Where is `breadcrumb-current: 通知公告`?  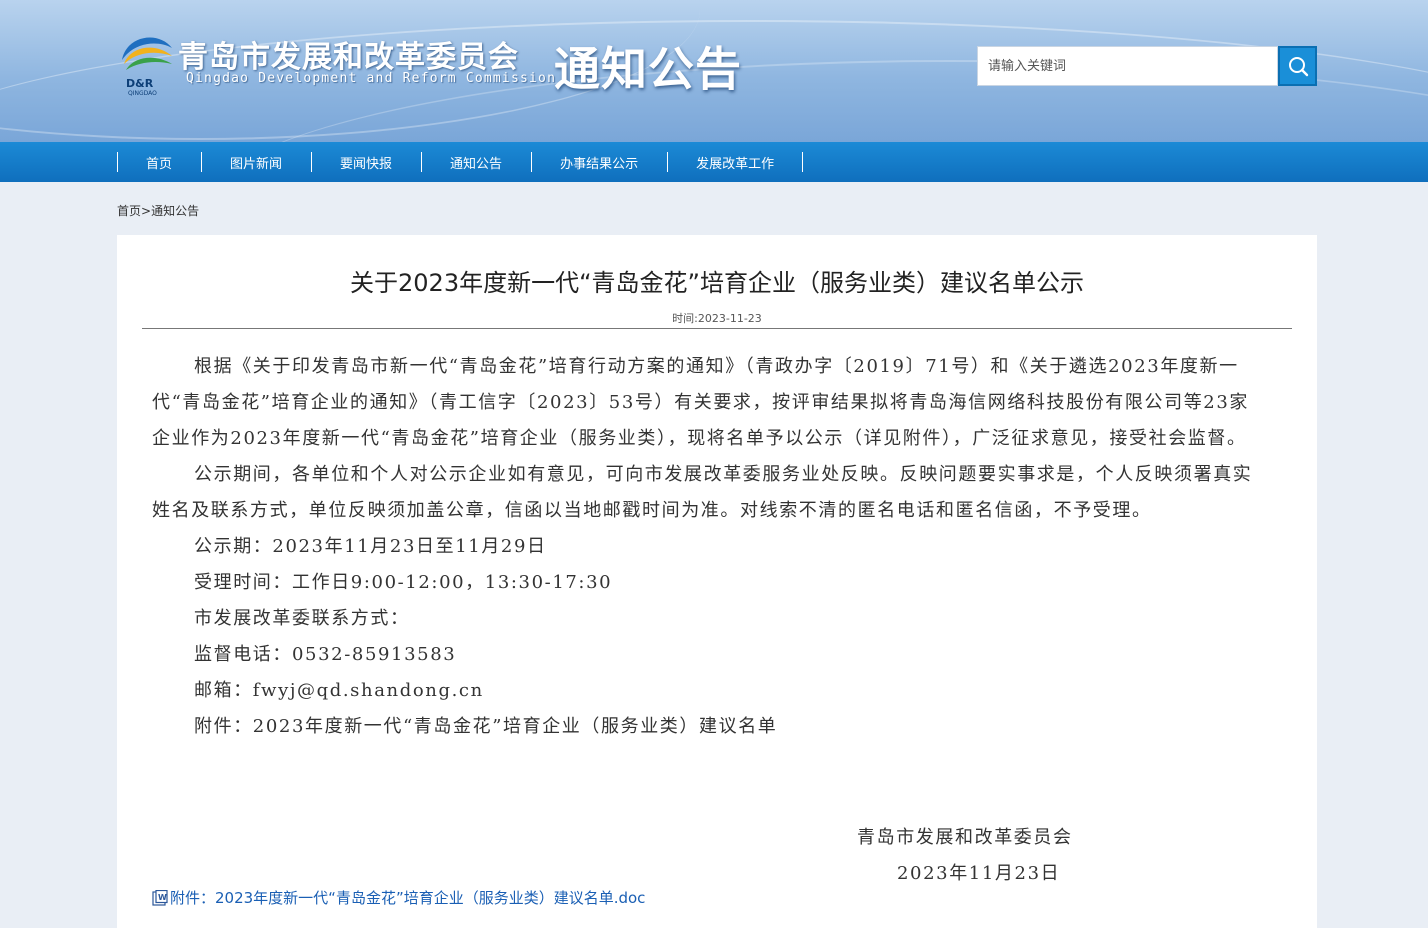 breadcrumb-current: 通知公告 is located at coordinates (175, 211).